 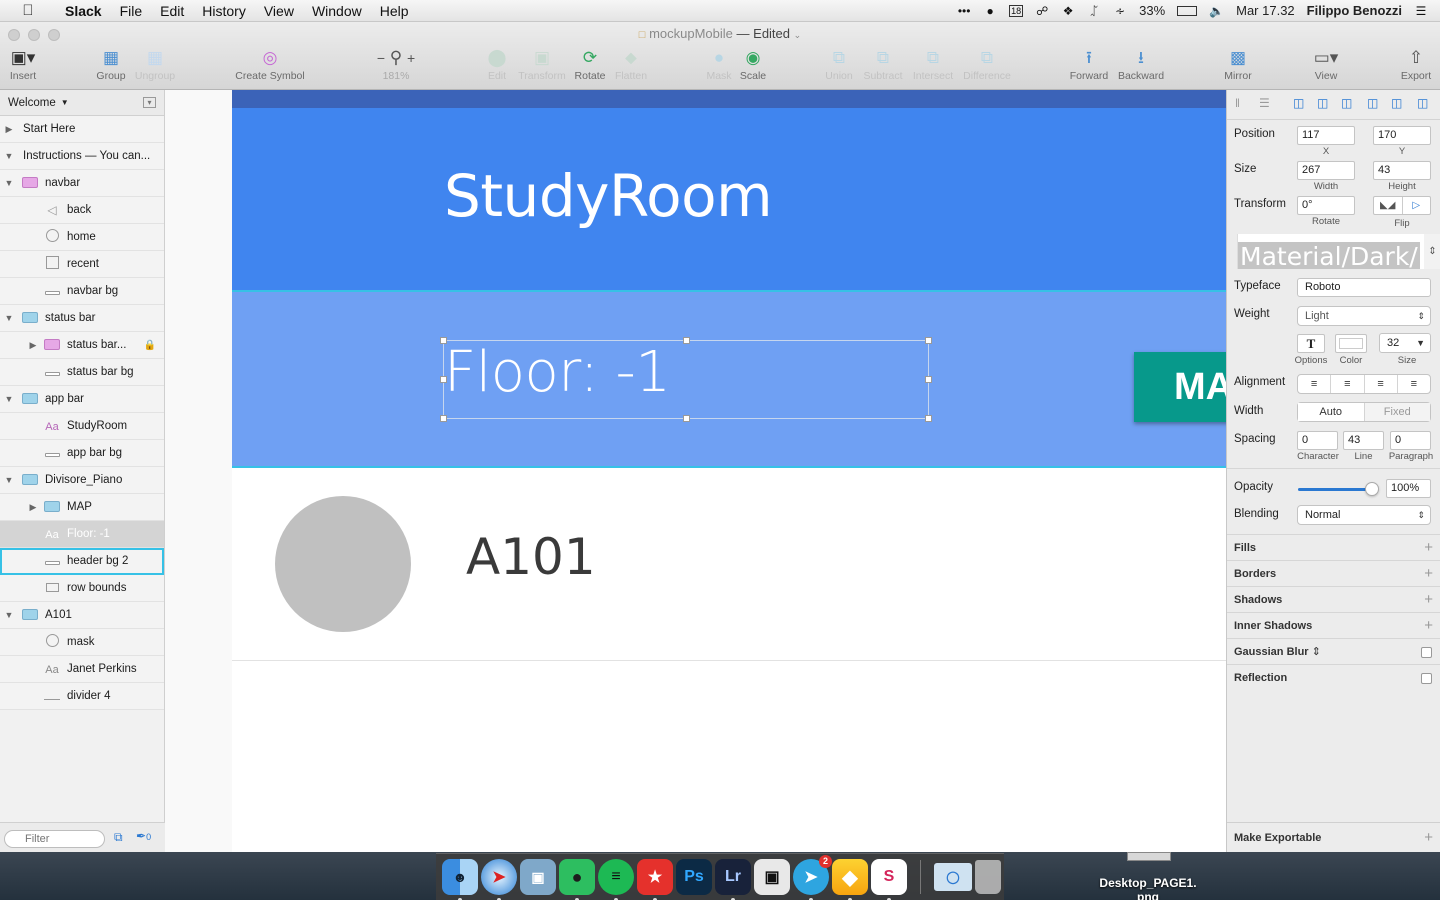 What do you see at coordinates (394, 11) in the screenshot?
I see `menu-help: Help` at bounding box center [394, 11].